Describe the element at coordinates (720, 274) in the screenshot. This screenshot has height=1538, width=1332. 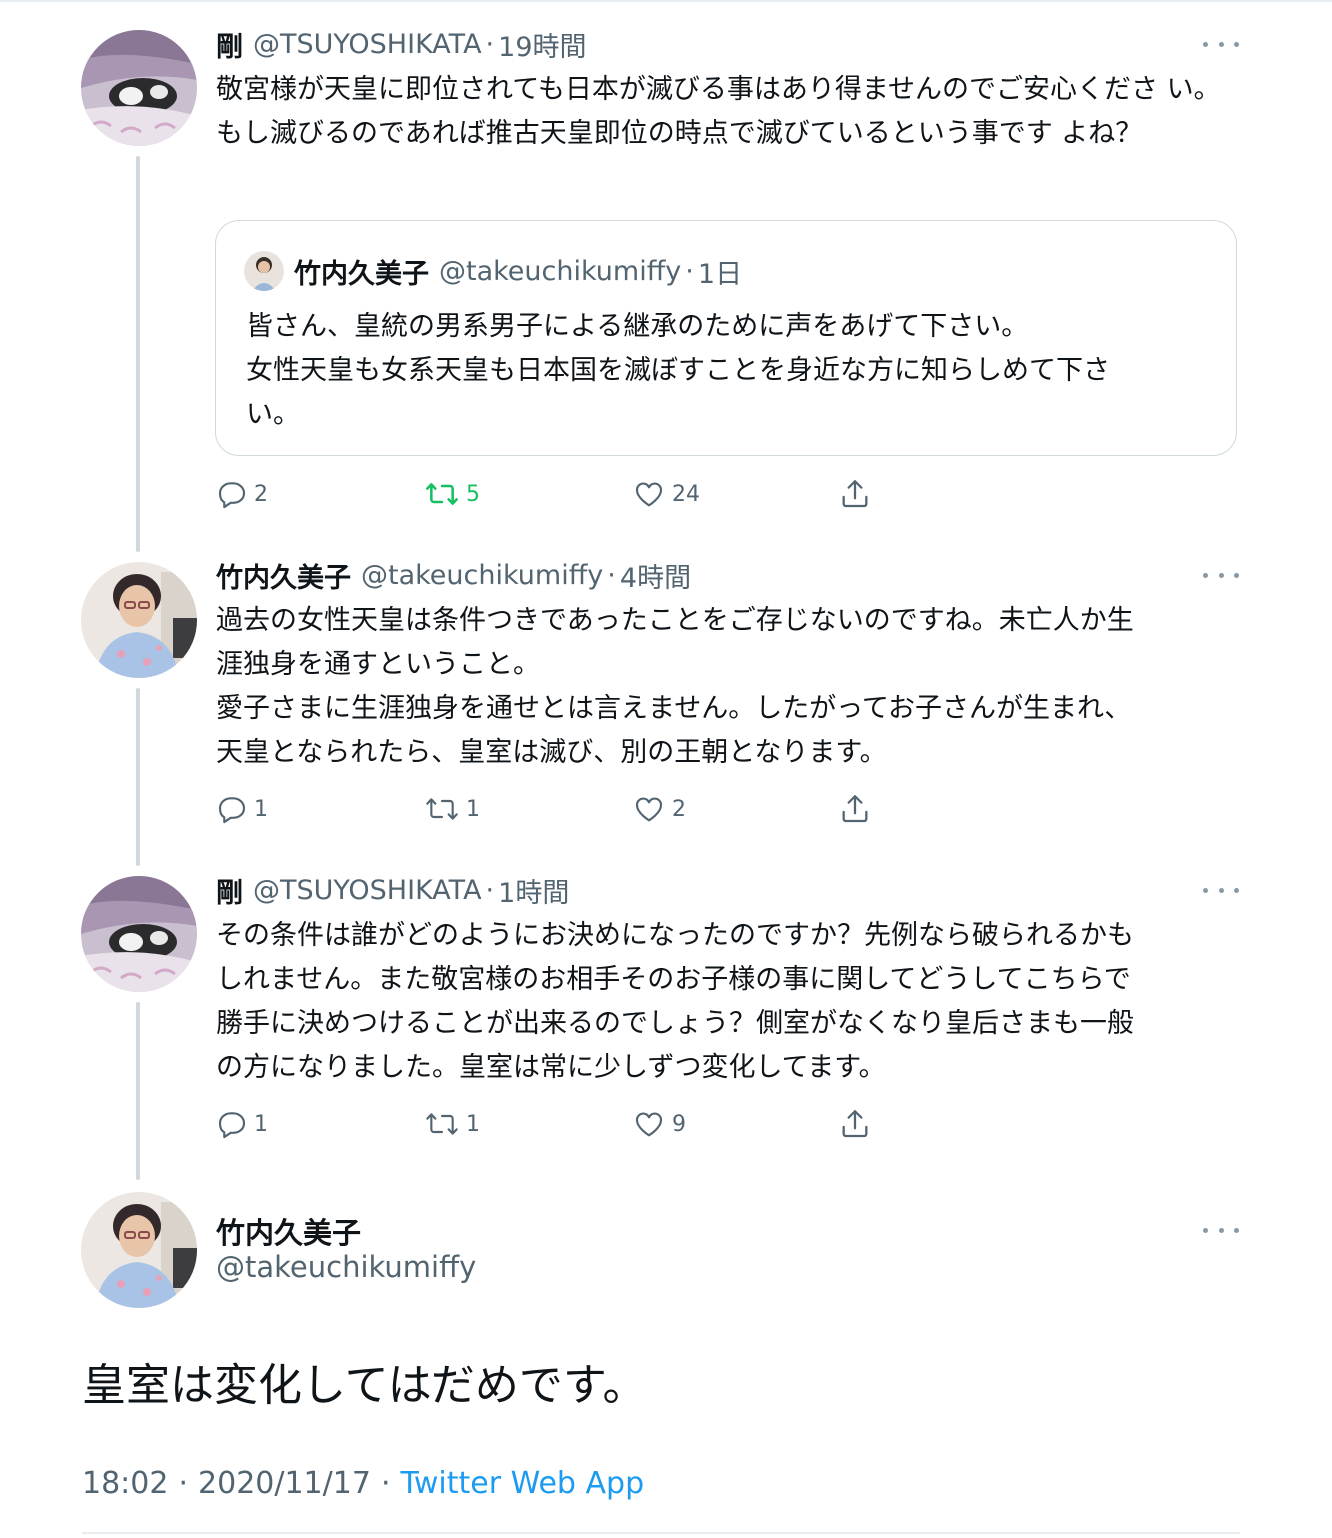
I see `timestamp: 1日` at that location.